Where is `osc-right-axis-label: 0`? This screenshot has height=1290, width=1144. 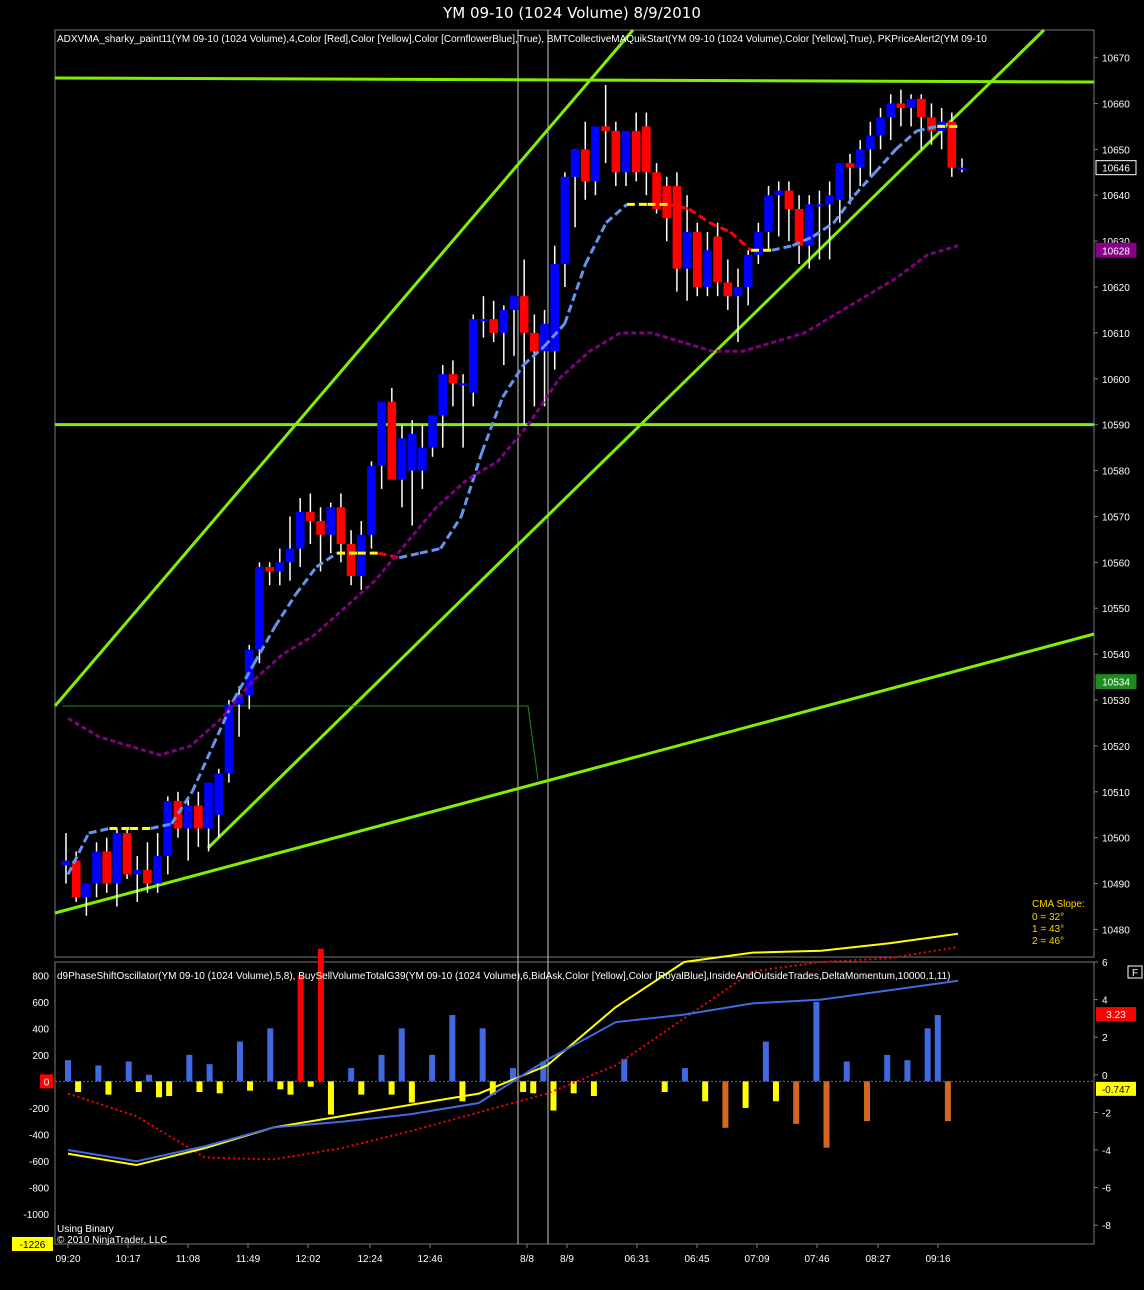
osc-right-axis-label: 0 is located at coordinates (1105, 1076).